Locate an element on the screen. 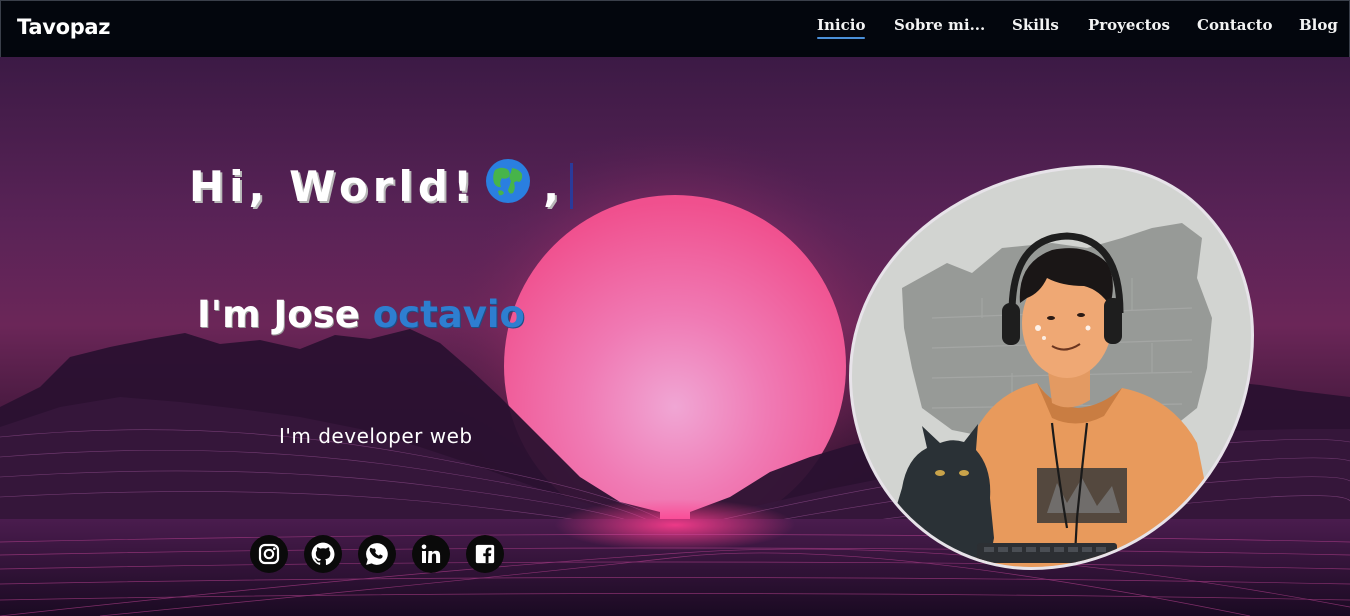 Image resolution: width=1350 pixels, height=616 pixels. nav-item-proyectos: Proyectos is located at coordinates (1129, 25).